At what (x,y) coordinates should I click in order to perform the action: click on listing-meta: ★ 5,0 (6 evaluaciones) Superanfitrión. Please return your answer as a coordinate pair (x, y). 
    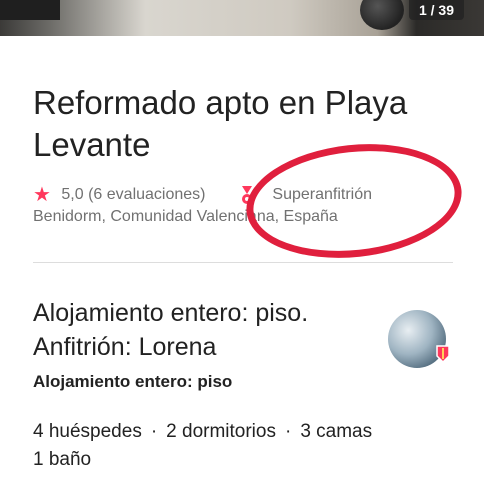
    Looking at the image, I should click on (202, 196).